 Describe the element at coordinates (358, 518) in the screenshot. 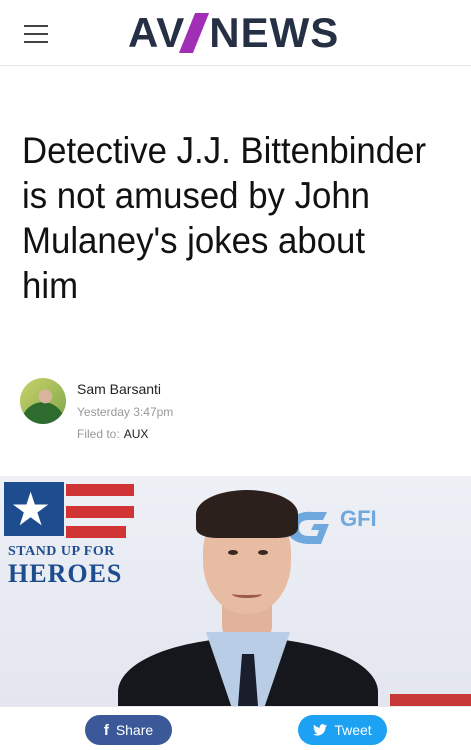

I see `backdrop-logo-text: GFI` at that location.